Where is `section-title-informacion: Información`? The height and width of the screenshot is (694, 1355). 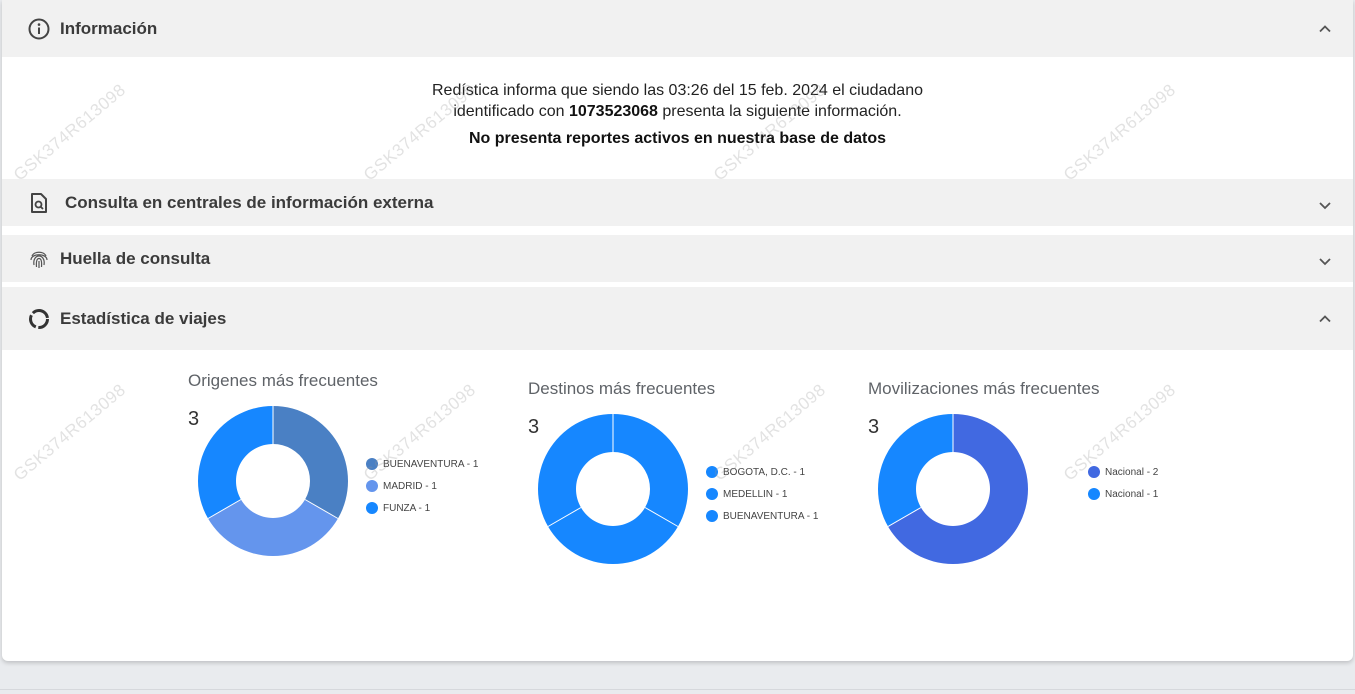
section-title-informacion: Información is located at coordinates (109, 28).